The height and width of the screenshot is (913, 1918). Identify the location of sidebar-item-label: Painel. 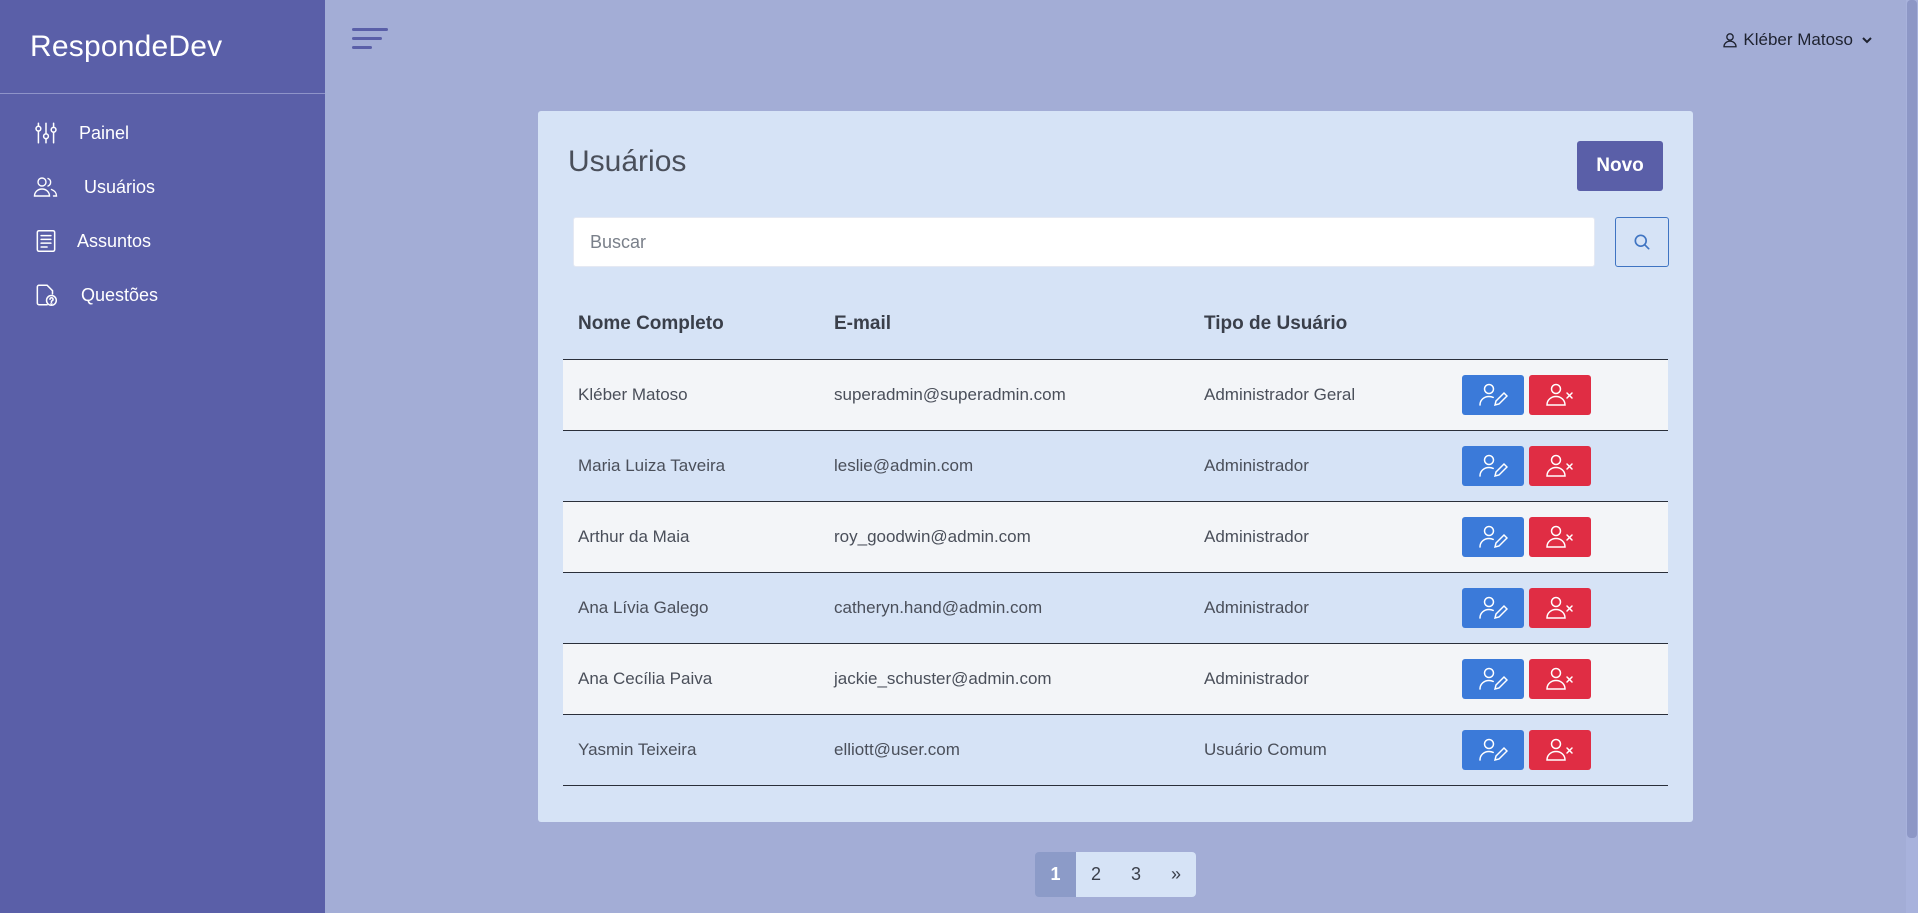
(104, 132).